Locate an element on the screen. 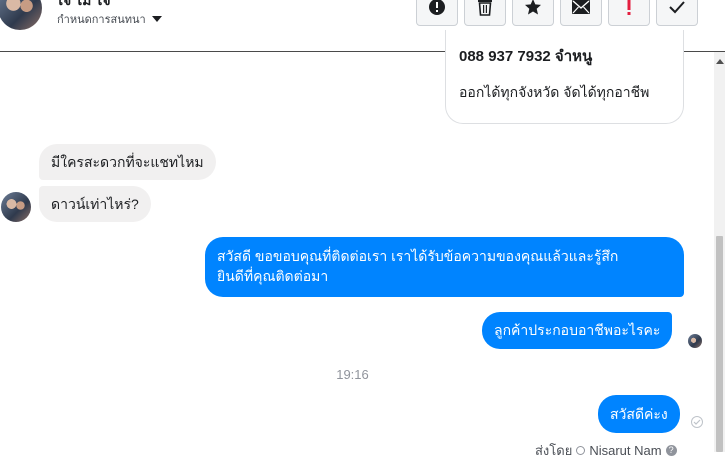 Image resolution: width=725 pixels, height=461 pixels. star-button is located at coordinates (533, 13).